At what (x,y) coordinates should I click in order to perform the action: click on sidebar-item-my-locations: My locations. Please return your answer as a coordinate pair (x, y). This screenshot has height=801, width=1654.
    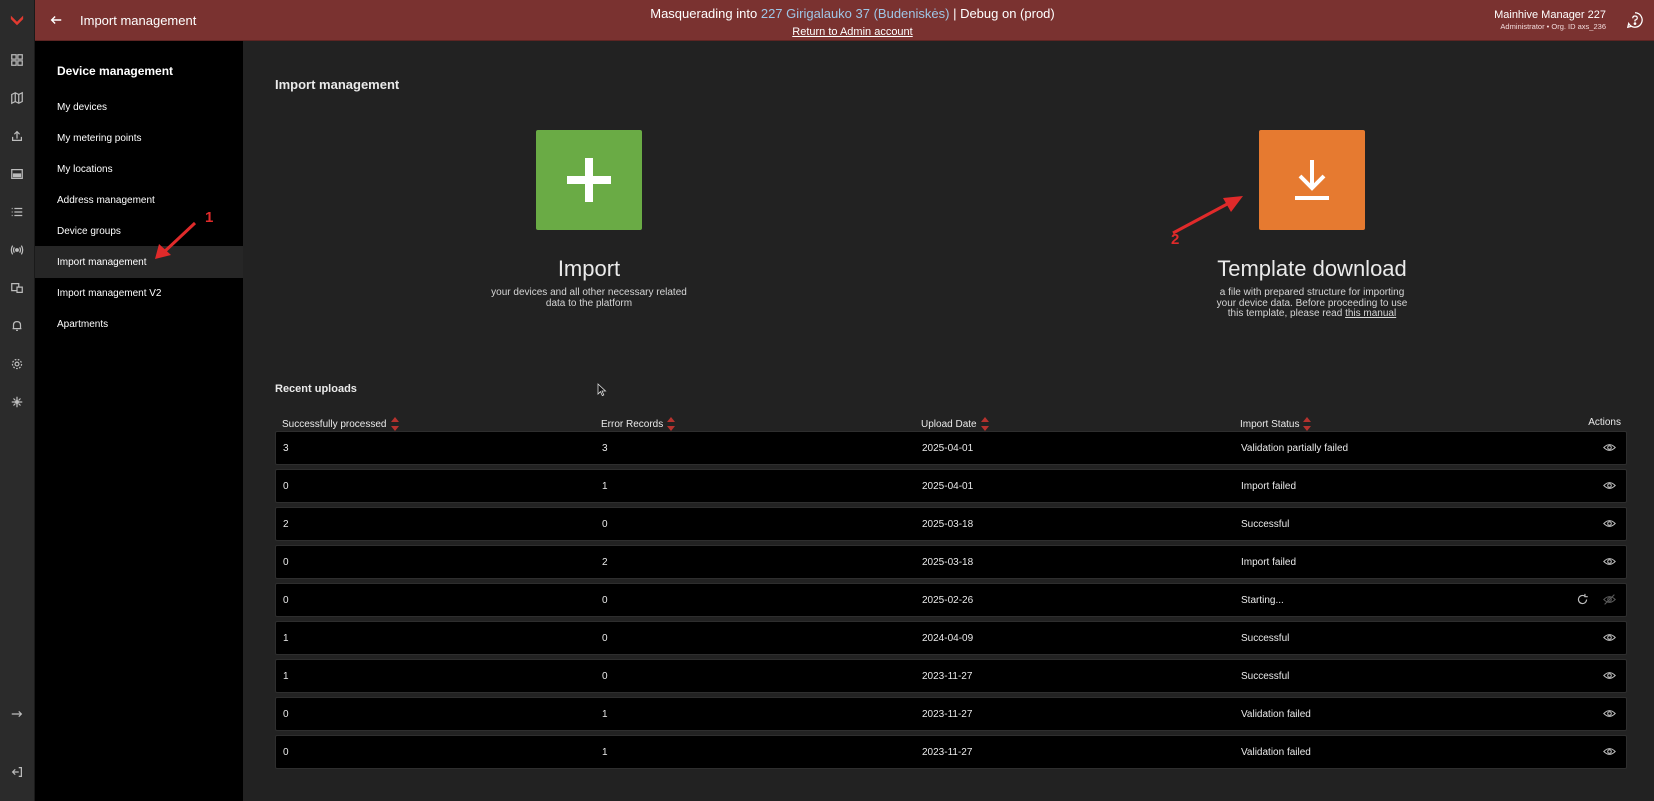
    Looking at the image, I should click on (139, 169).